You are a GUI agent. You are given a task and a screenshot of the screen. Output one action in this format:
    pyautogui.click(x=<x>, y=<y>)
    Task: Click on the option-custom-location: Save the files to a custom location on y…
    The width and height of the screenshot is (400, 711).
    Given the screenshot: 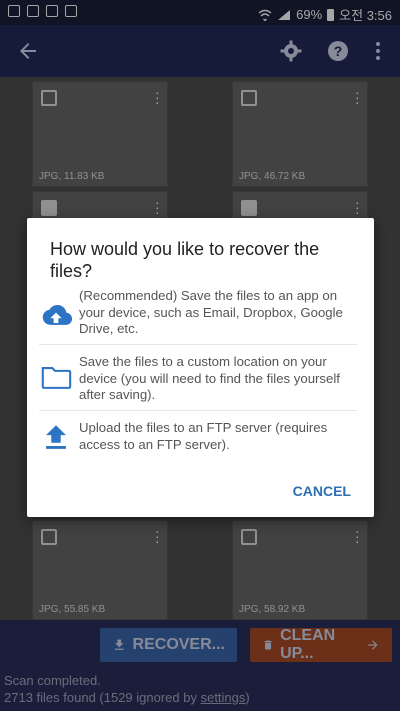 What is the action you would take?
    pyautogui.click(x=198, y=377)
    